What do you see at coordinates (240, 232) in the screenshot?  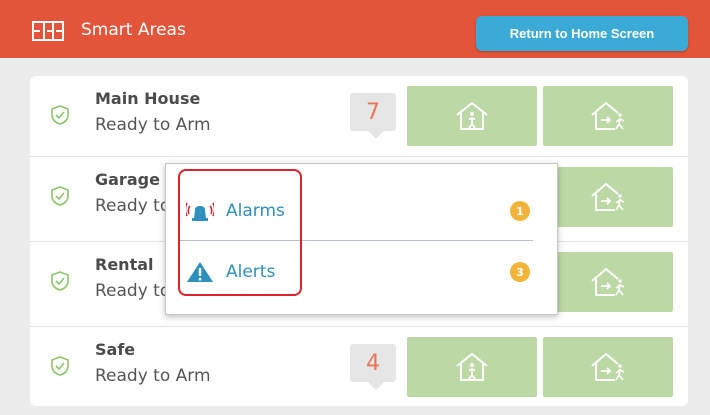 I see `highlight-outline` at bounding box center [240, 232].